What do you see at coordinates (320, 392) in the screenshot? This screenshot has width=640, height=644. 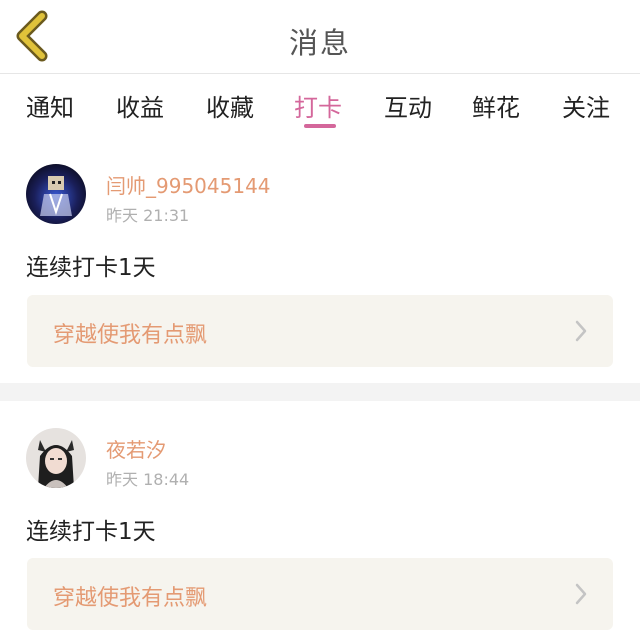 I see `section-divider` at bounding box center [320, 392].